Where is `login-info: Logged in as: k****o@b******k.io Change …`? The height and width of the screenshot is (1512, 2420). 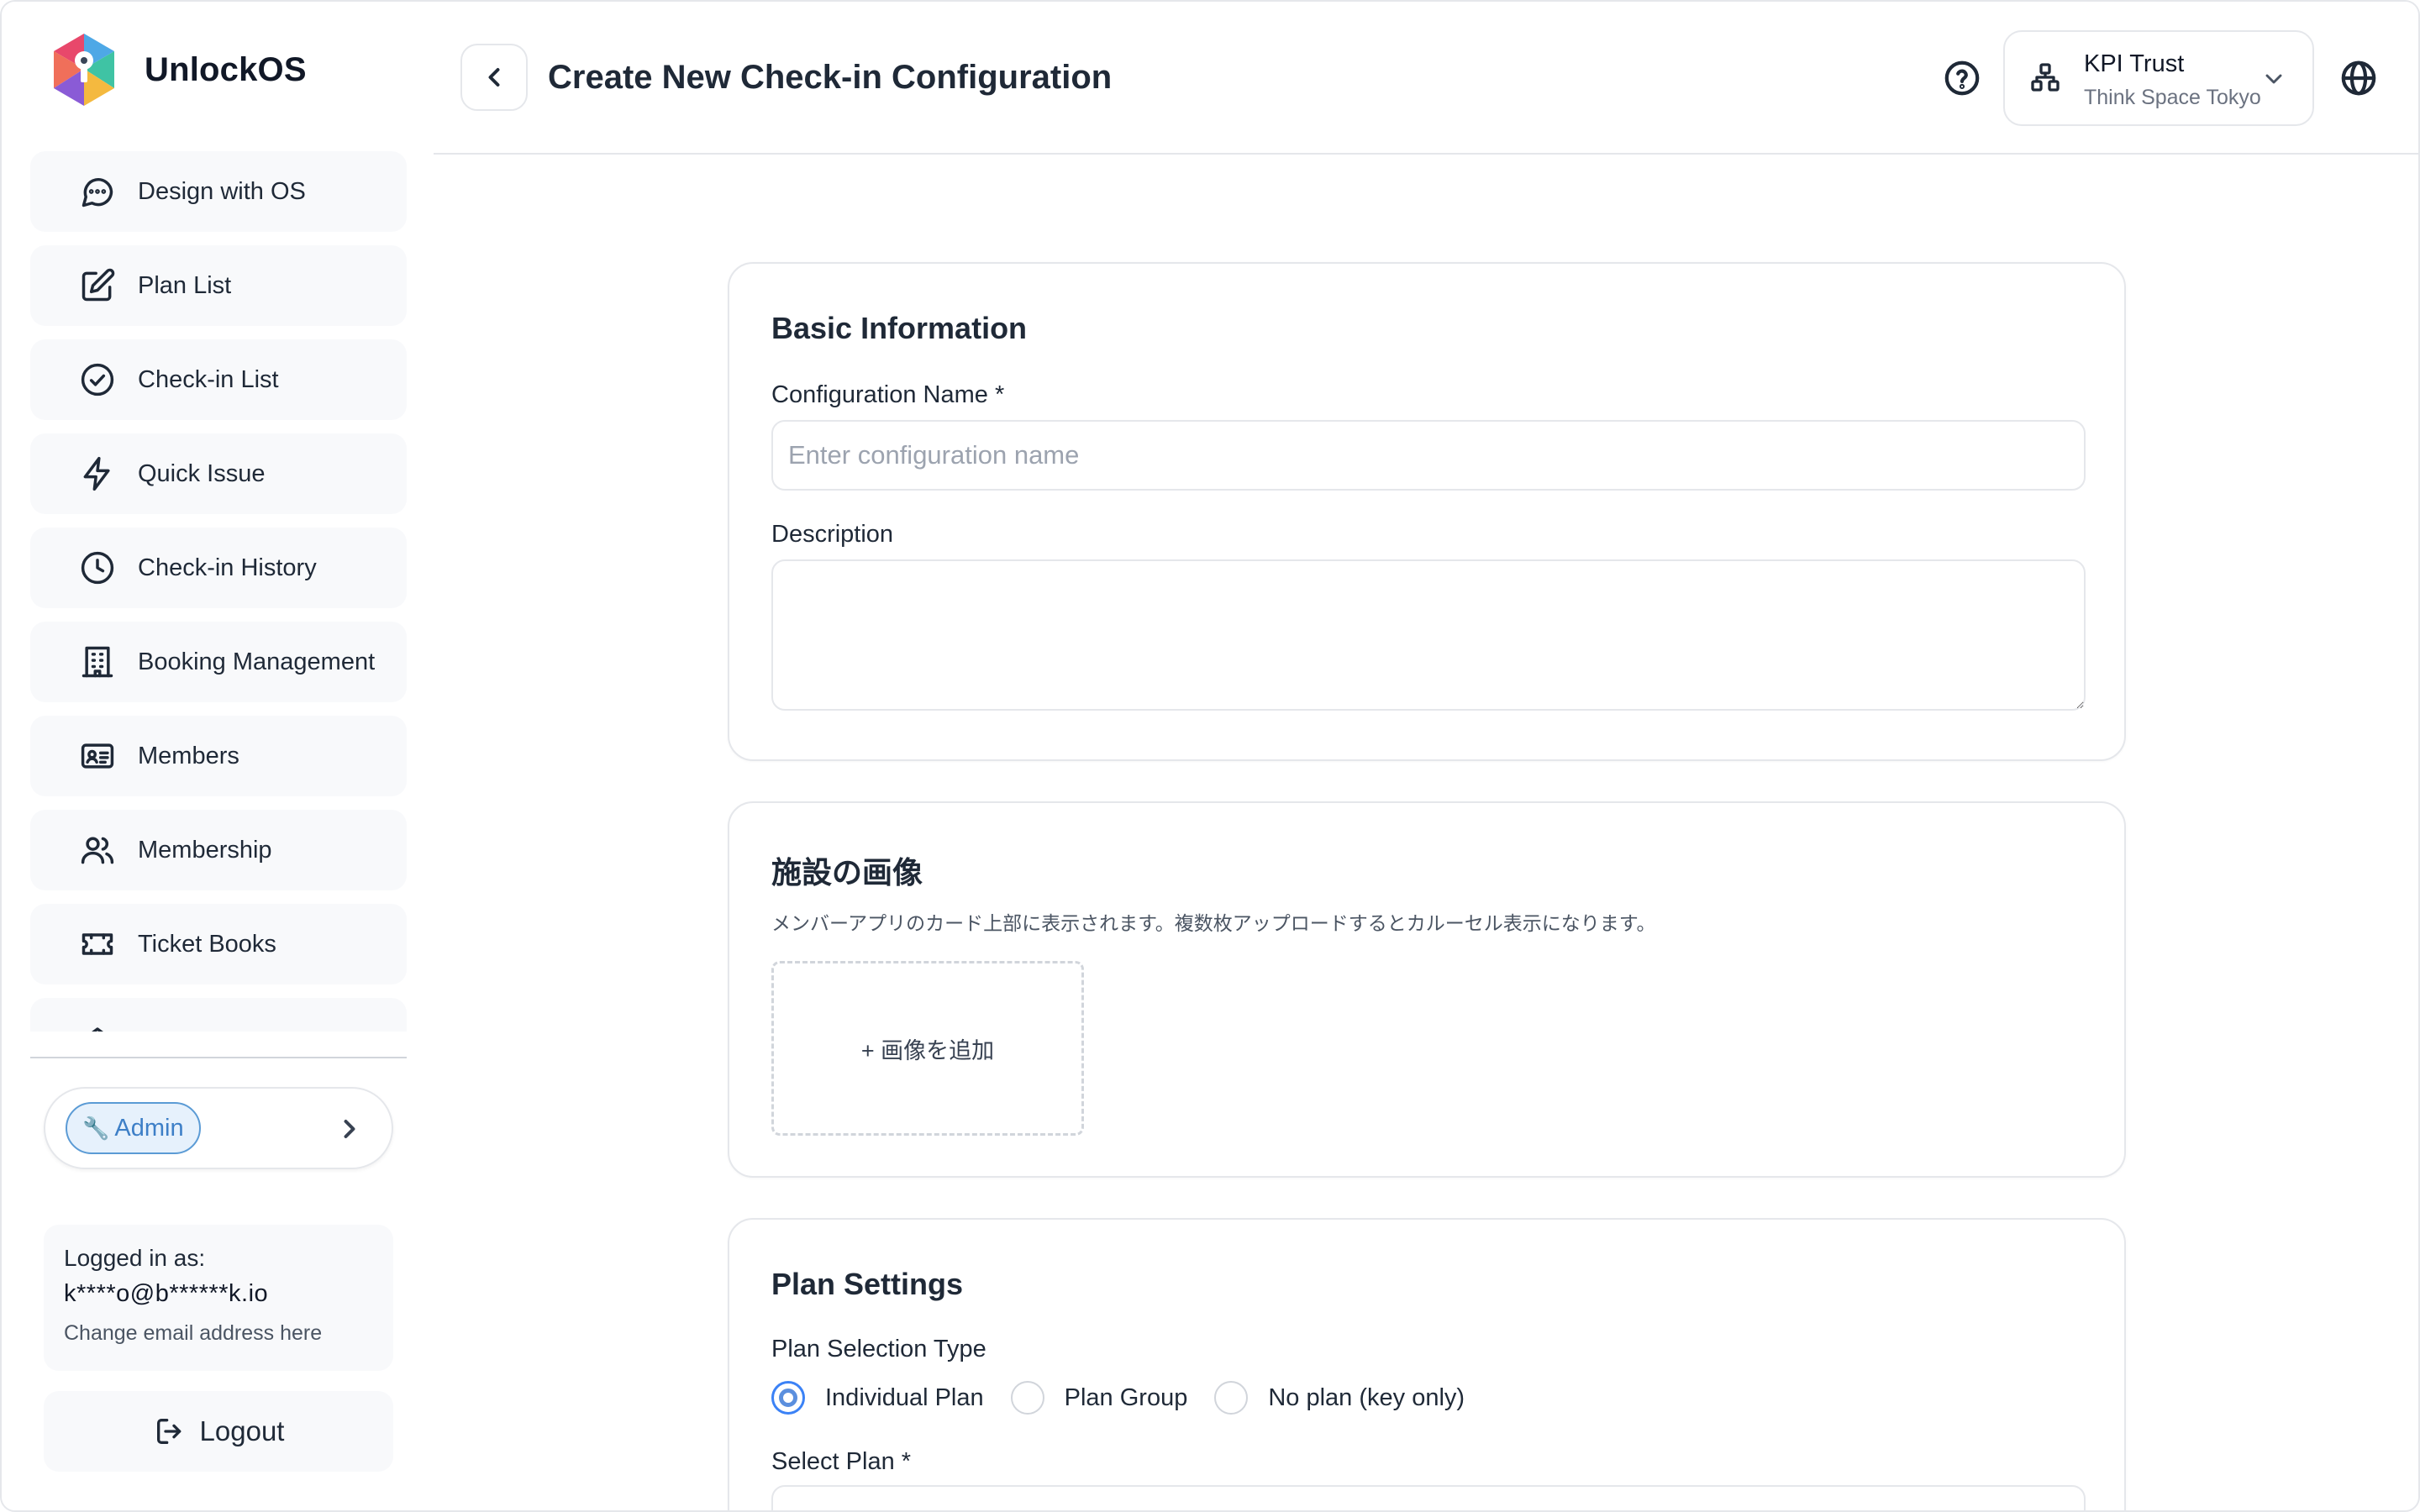 login-info: Logged in as: k****o@b******k.io Change … is located at coordinates (218, 1298).